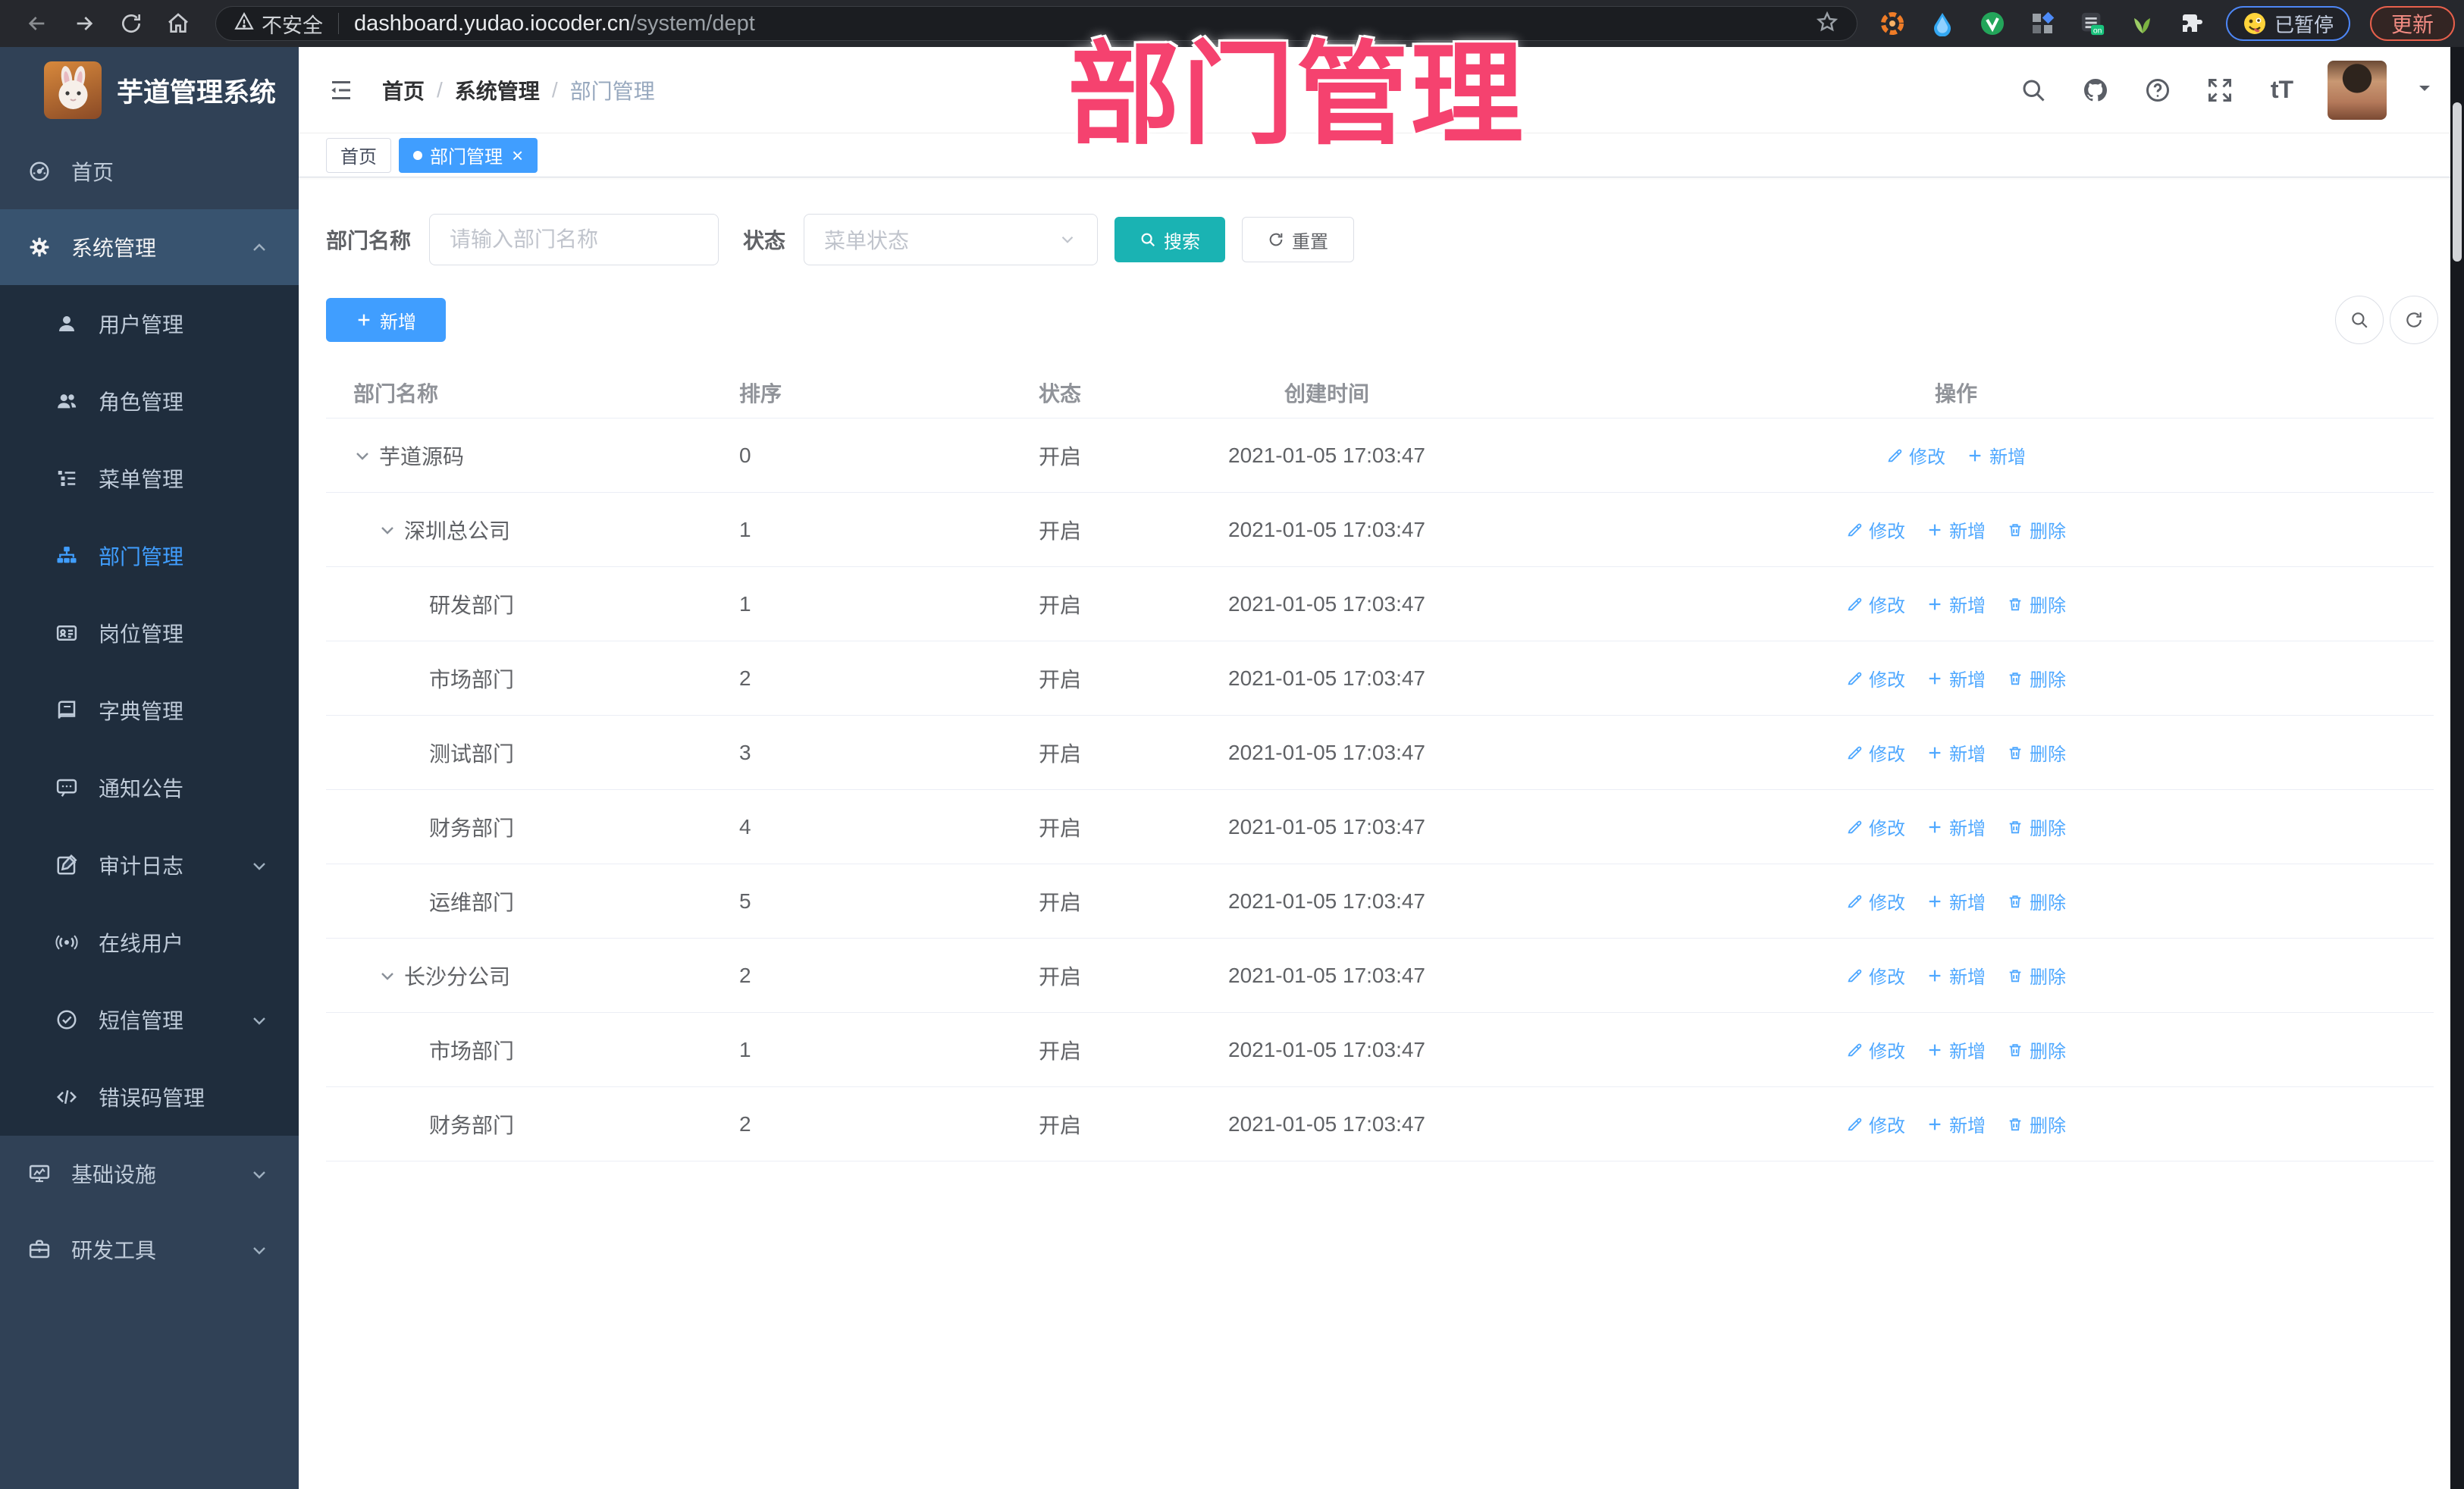 The width and height of the screenshot is (2464, 1489). What do you see at coordinates (1993, 23) in the screenshot?
I see `extension-green-check-icon` at bounding box center [1993, 23].